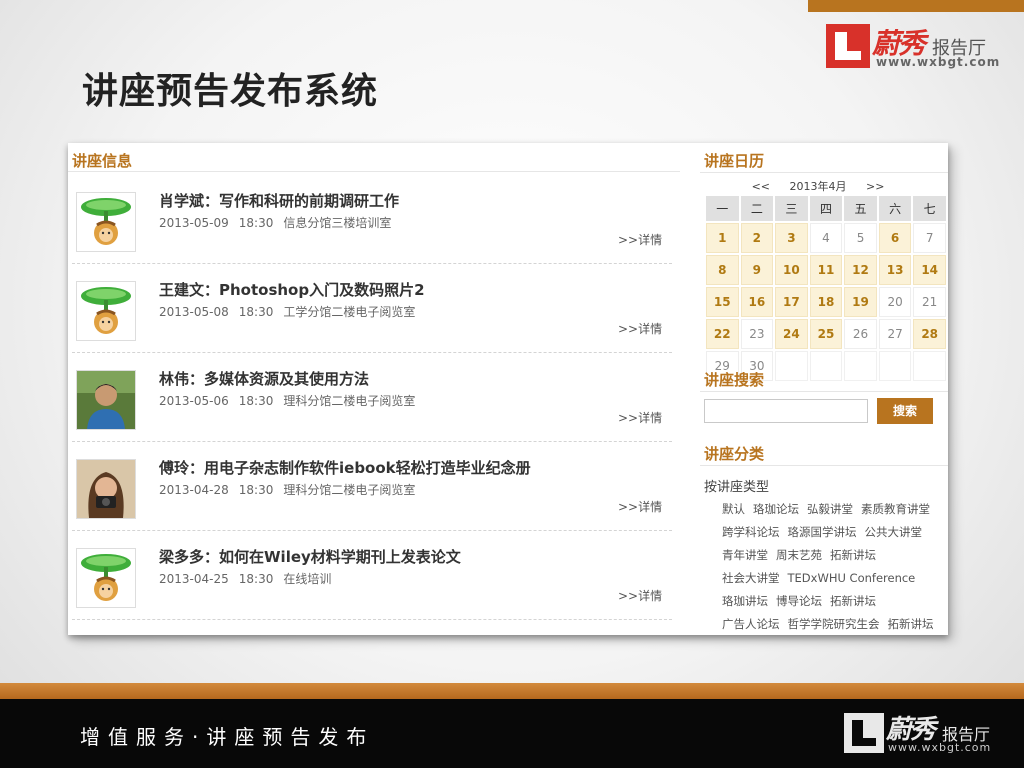  I want to click on calendar-day: 26, so click(860, 334).